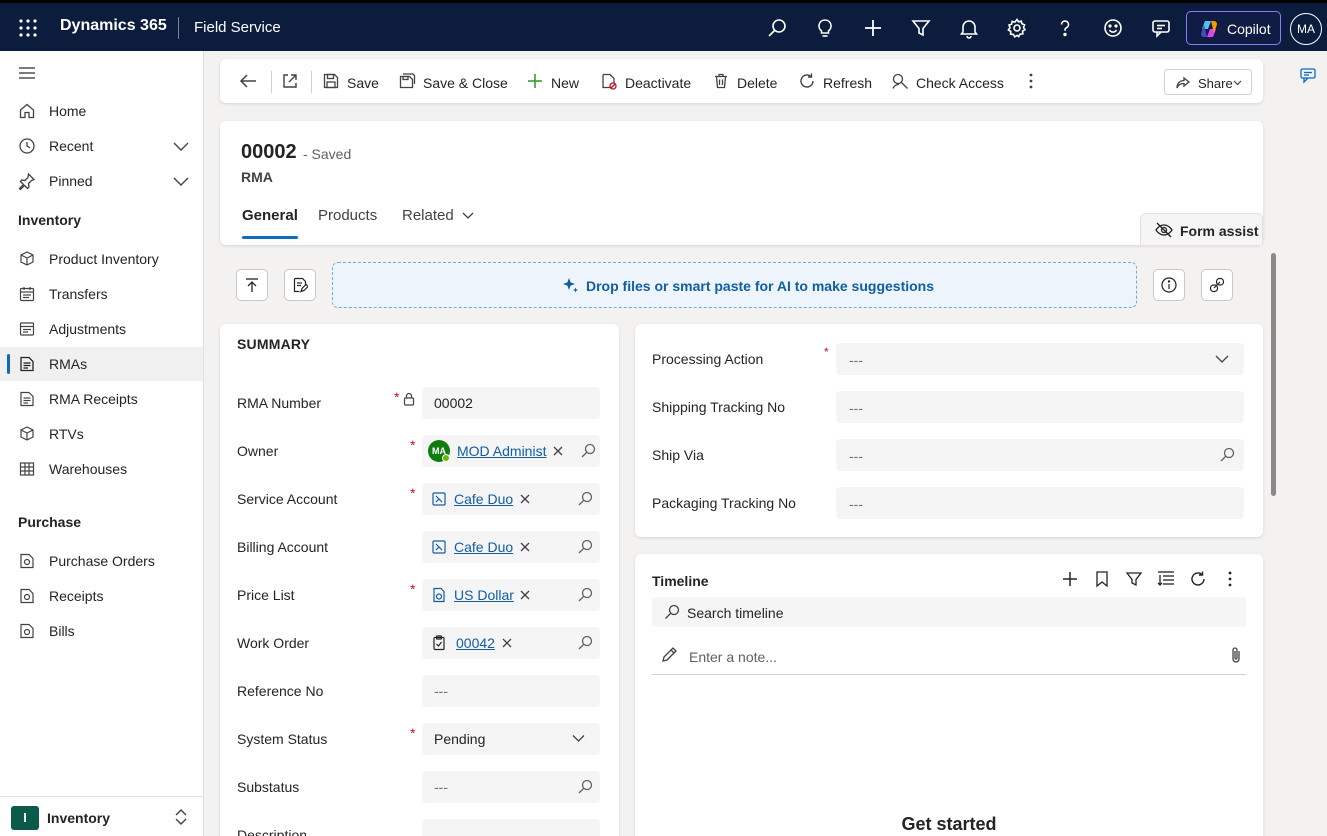 The image size is (1327, 836). I want to click on more-options-icon, so click(1230, 579).